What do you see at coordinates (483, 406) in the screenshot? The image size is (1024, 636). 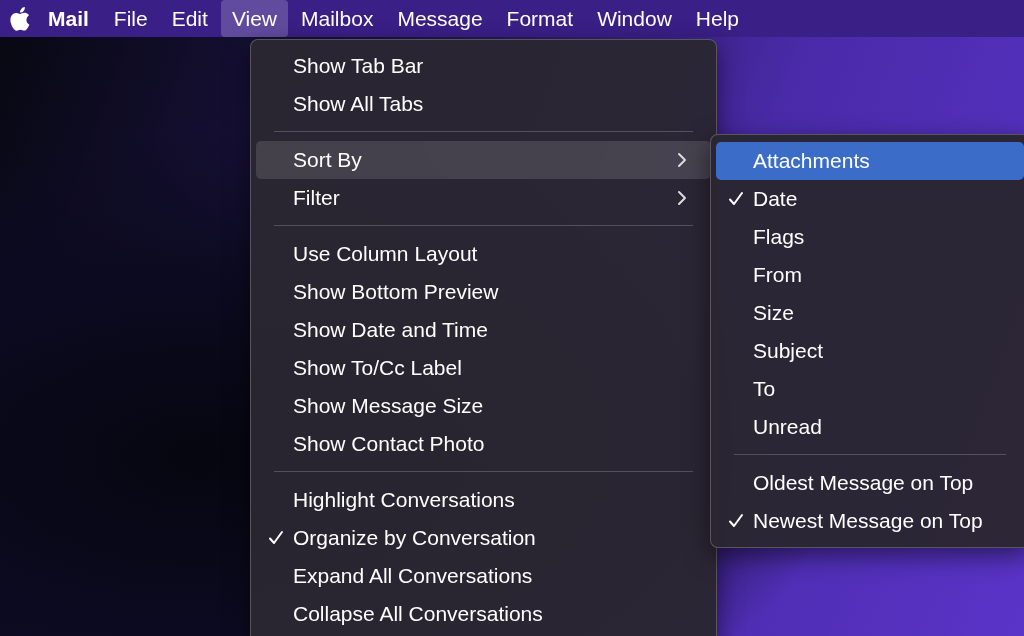 I see `menu-item: Show Message Size` at bounding box center [483, 406].